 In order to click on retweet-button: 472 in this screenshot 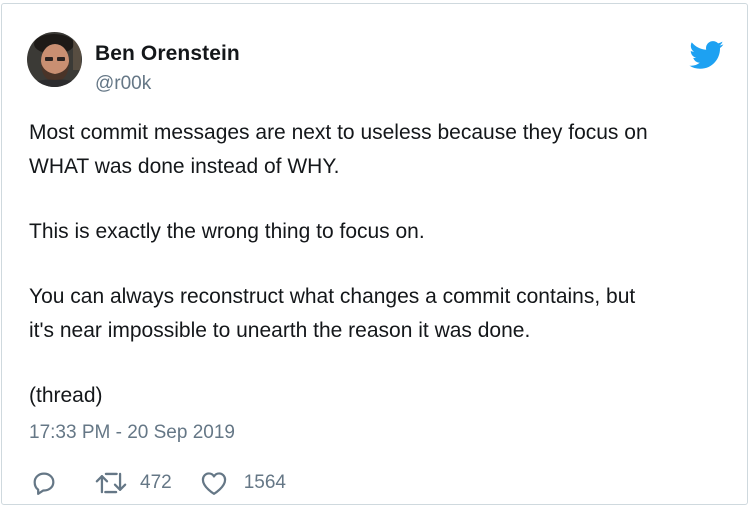, I will do `click(133, 483)`.